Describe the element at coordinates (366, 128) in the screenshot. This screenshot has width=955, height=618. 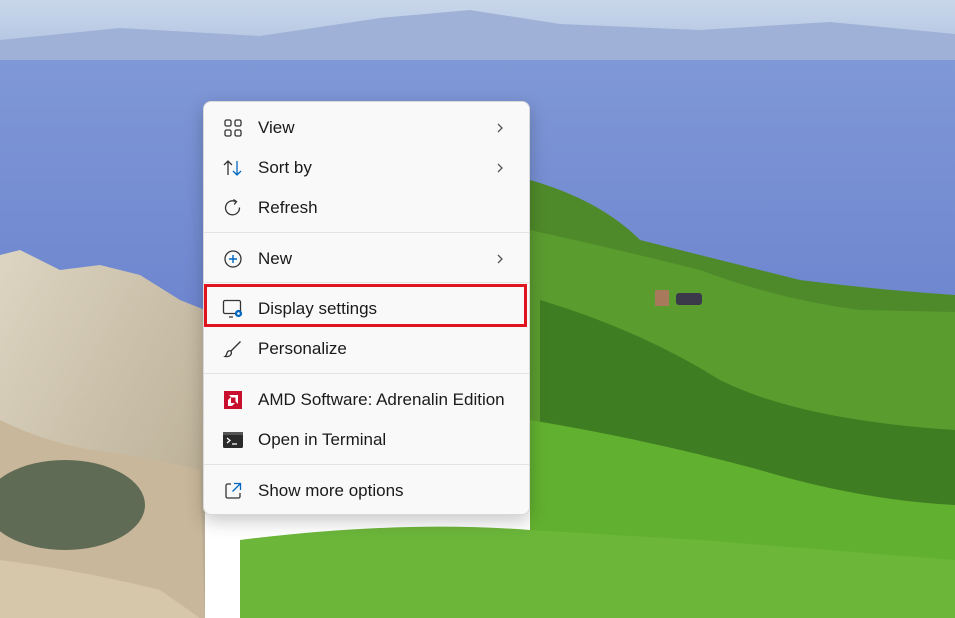
I see `menu-item-view: View` at that location.